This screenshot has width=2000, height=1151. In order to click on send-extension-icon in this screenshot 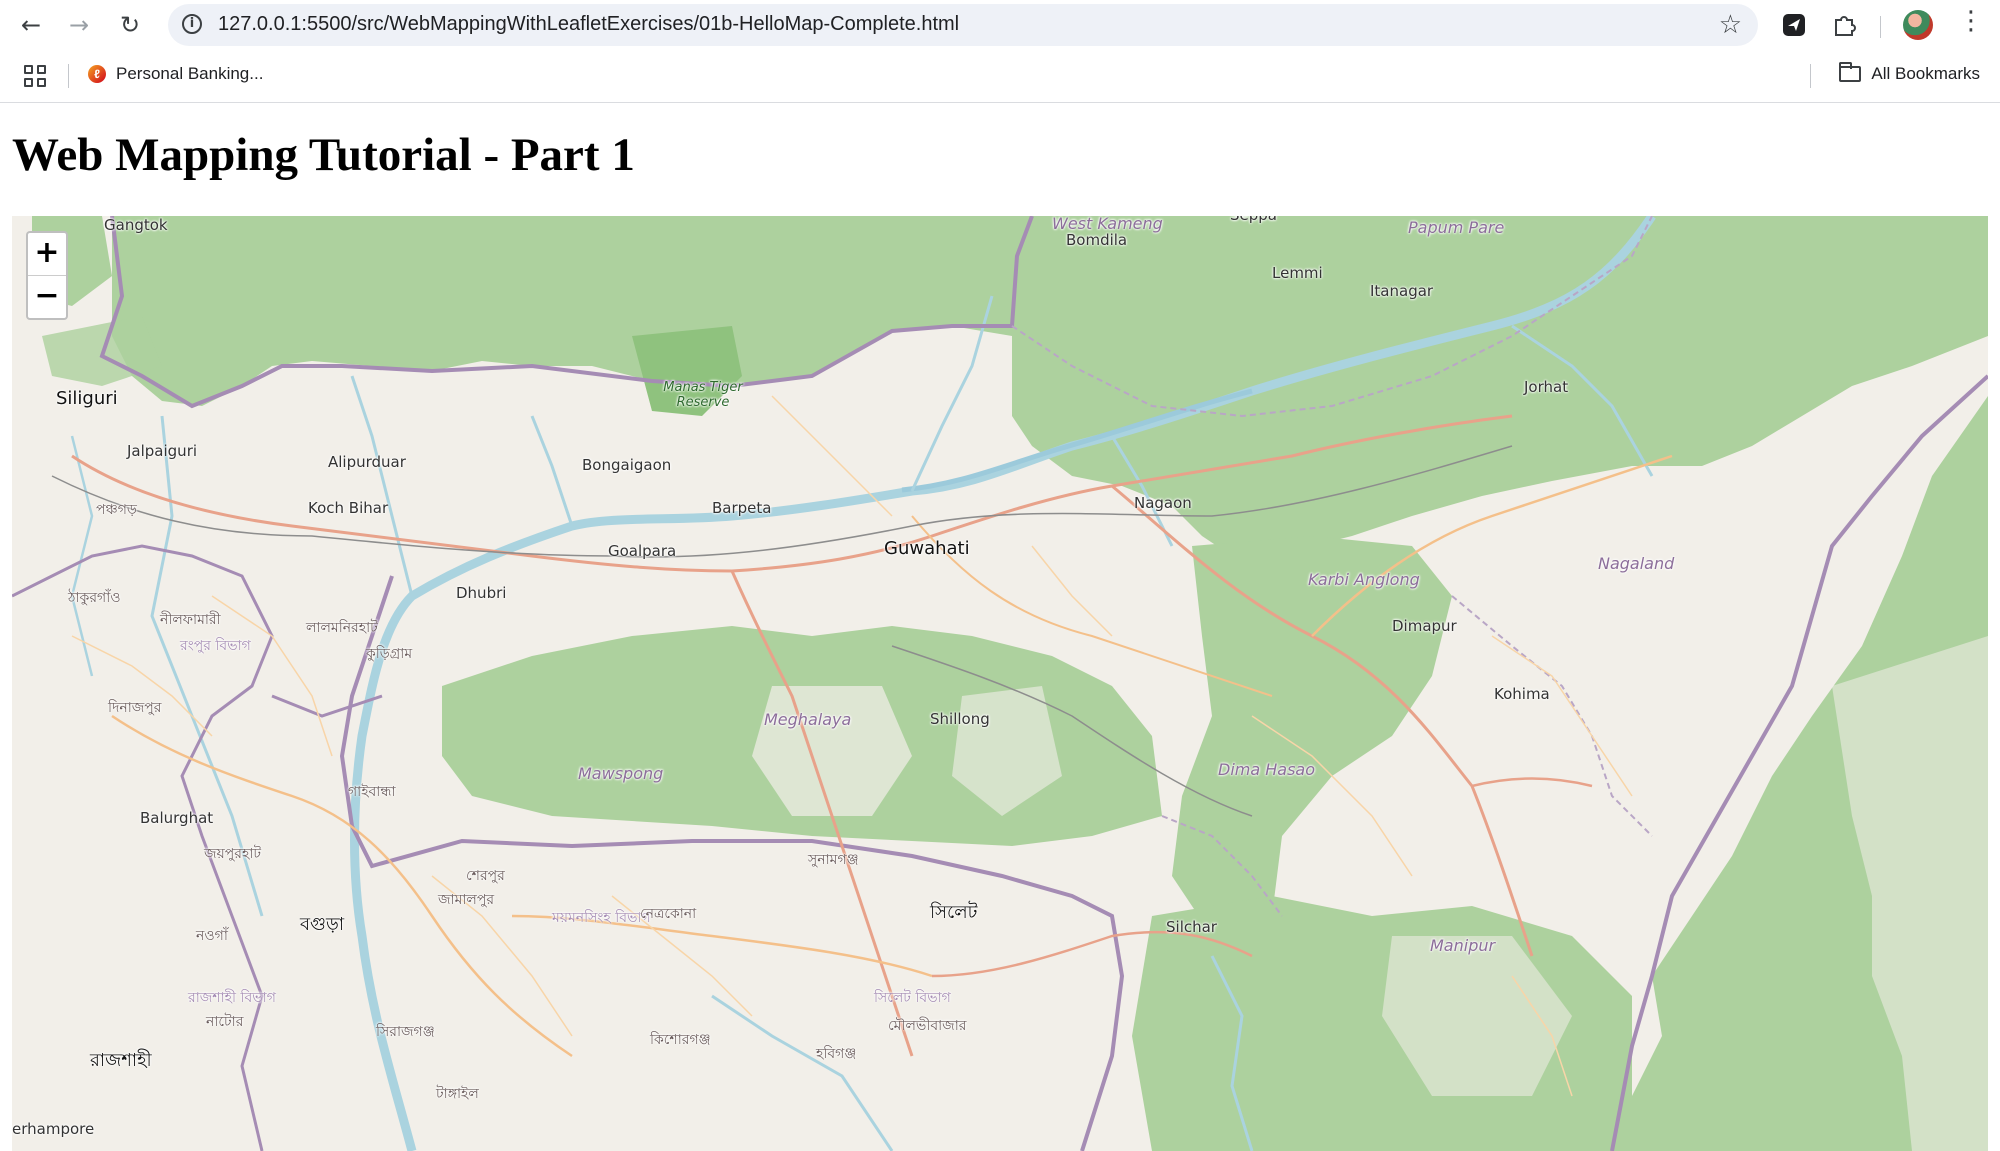, I will do `click(1794, 25)`.